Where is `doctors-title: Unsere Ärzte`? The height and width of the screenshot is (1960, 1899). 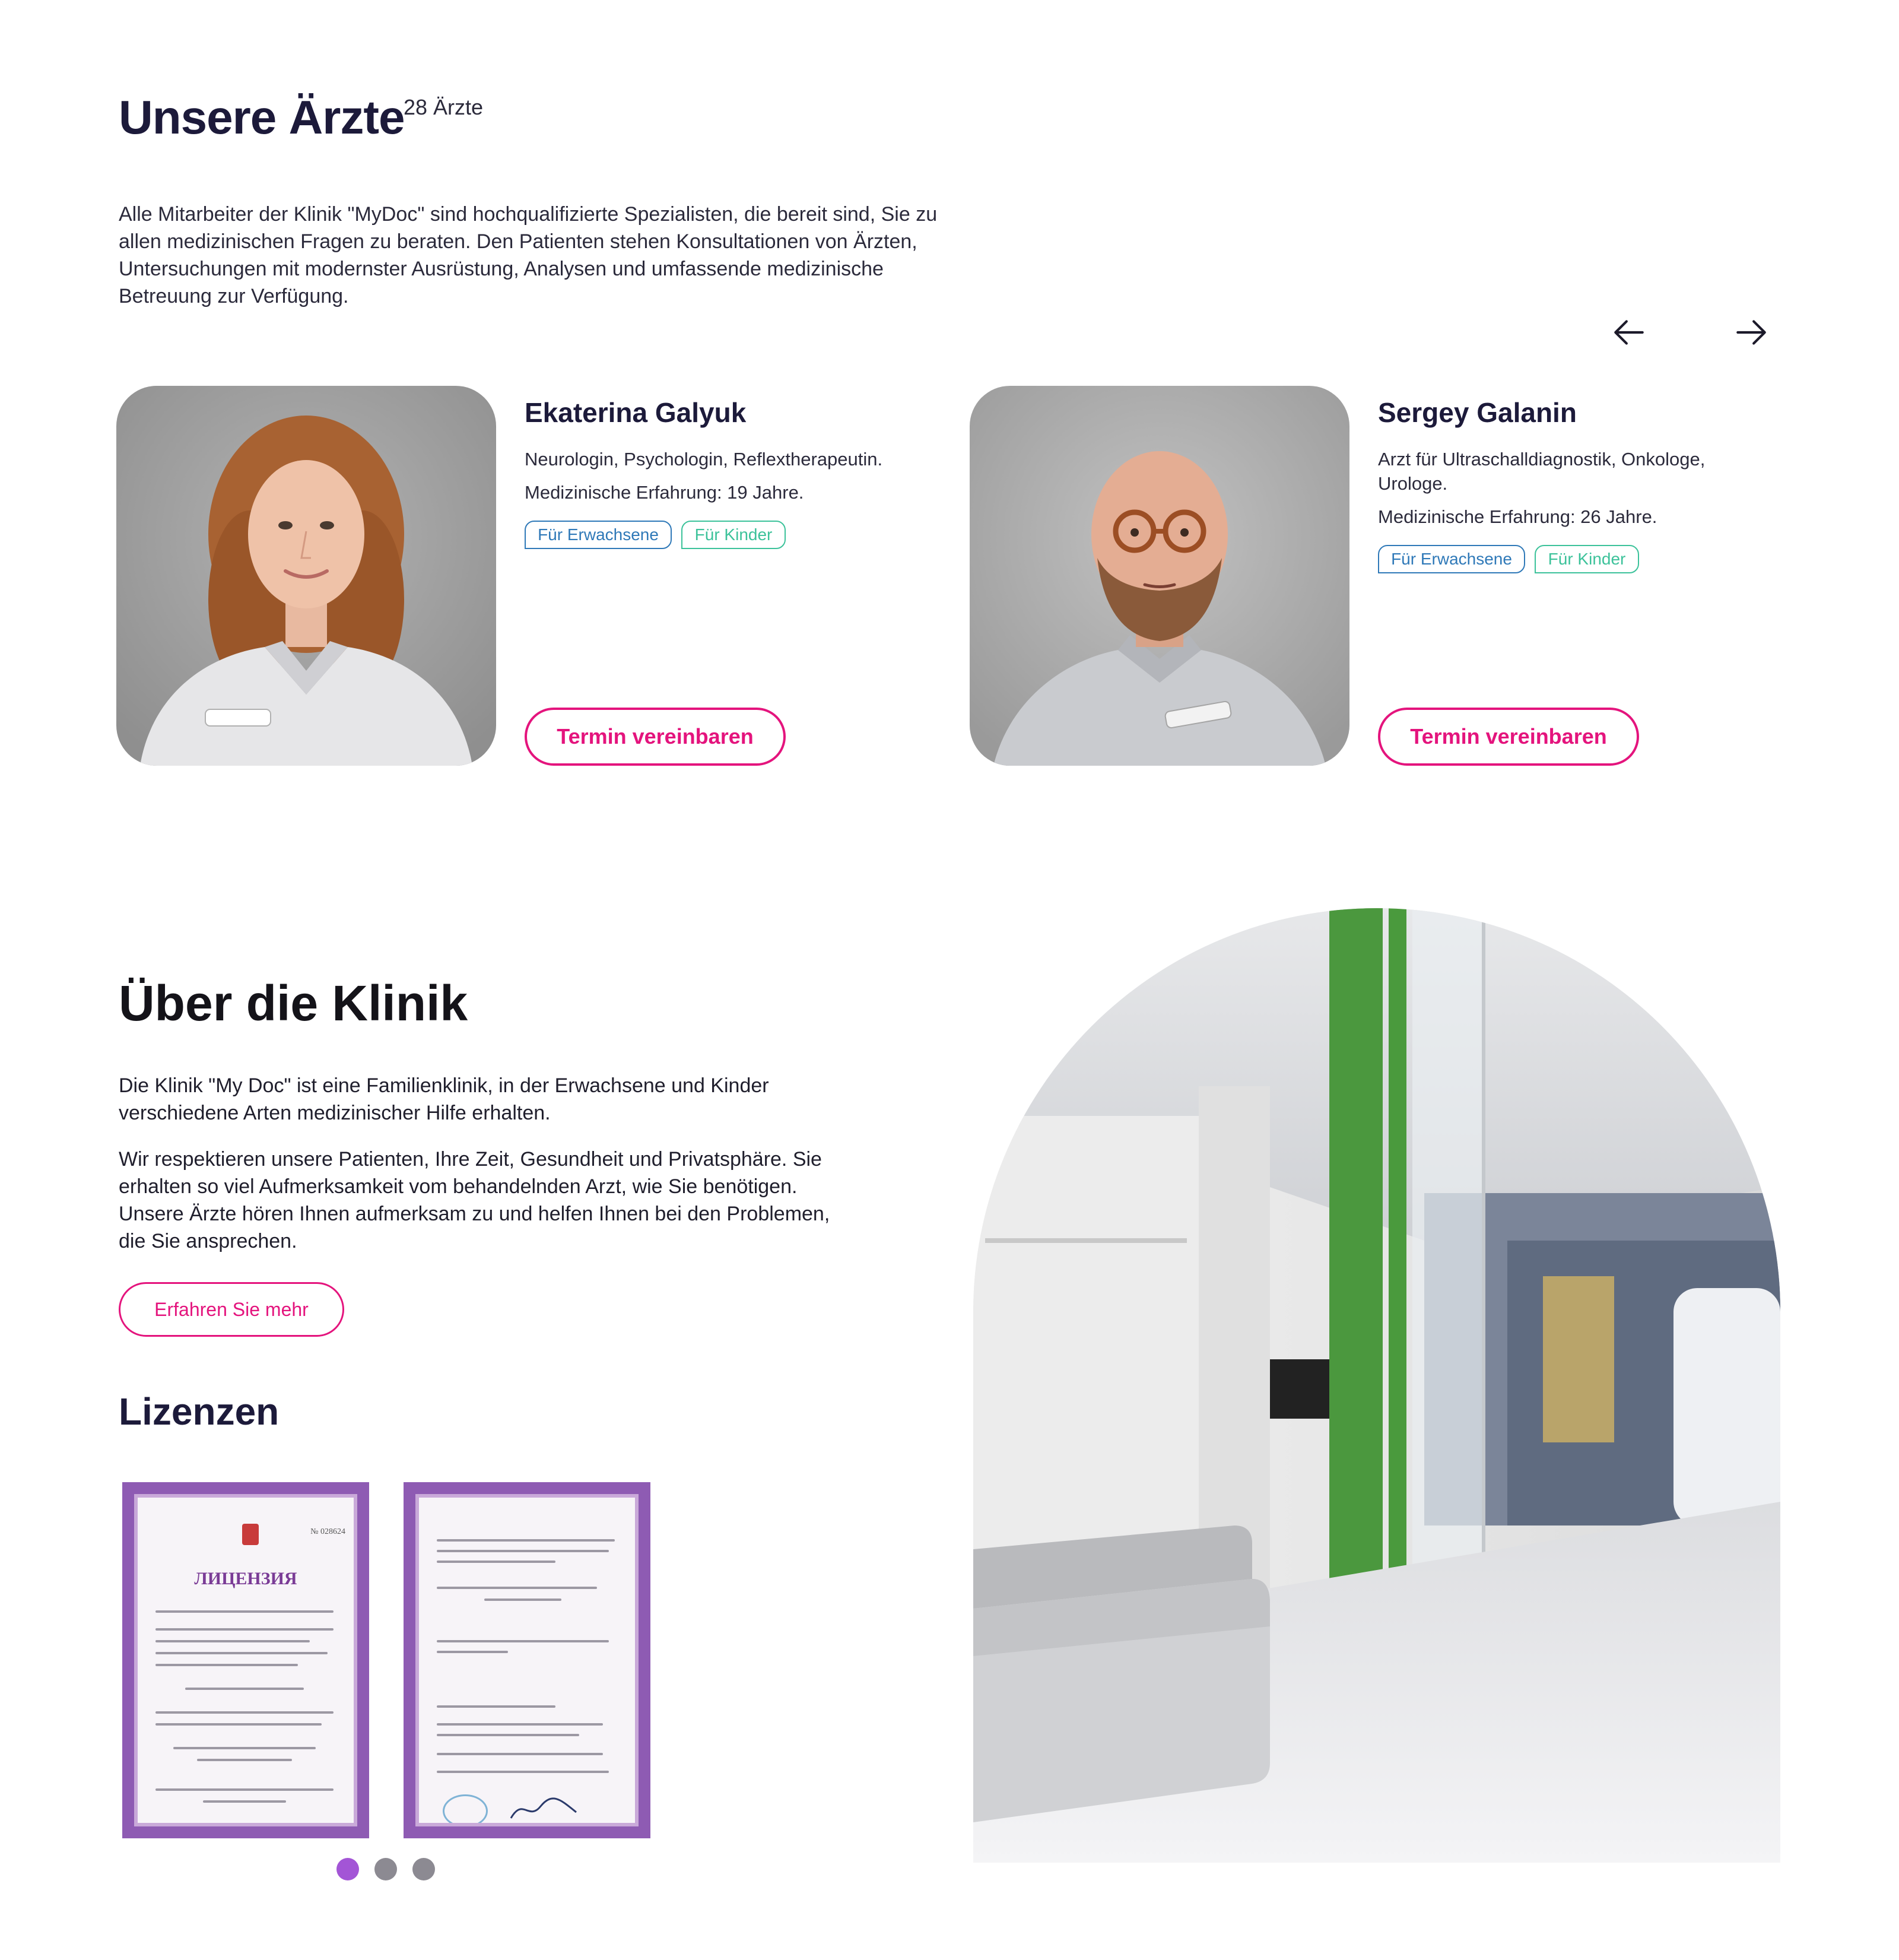
doctors-title: Unsere Ärzte is located at coordinates (262, 117).